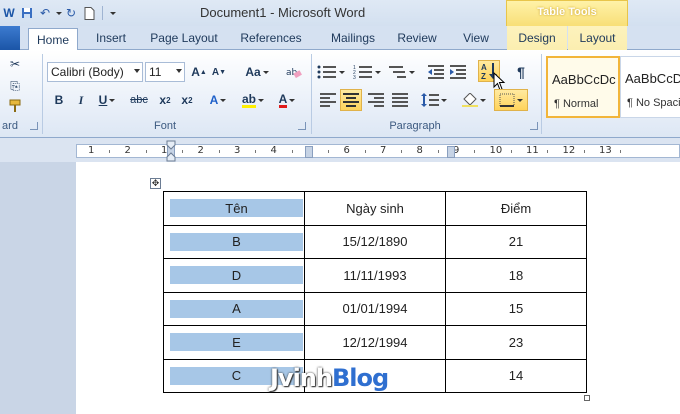 This screenshot has height=414, width=680. I want to click on justify-button, so click(400, 100).